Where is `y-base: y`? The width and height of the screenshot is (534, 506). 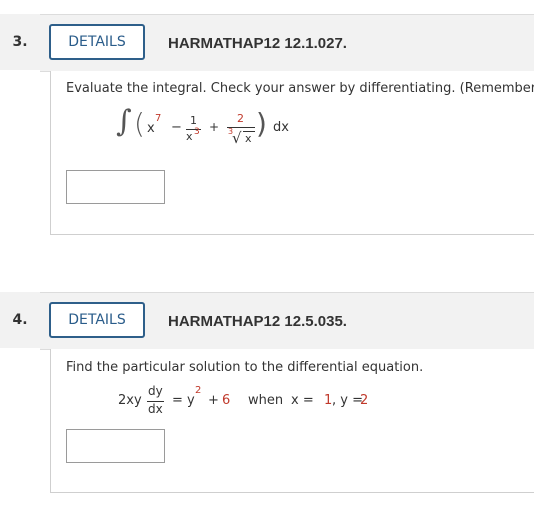
y-base: y is located at coordinates (191, 400).